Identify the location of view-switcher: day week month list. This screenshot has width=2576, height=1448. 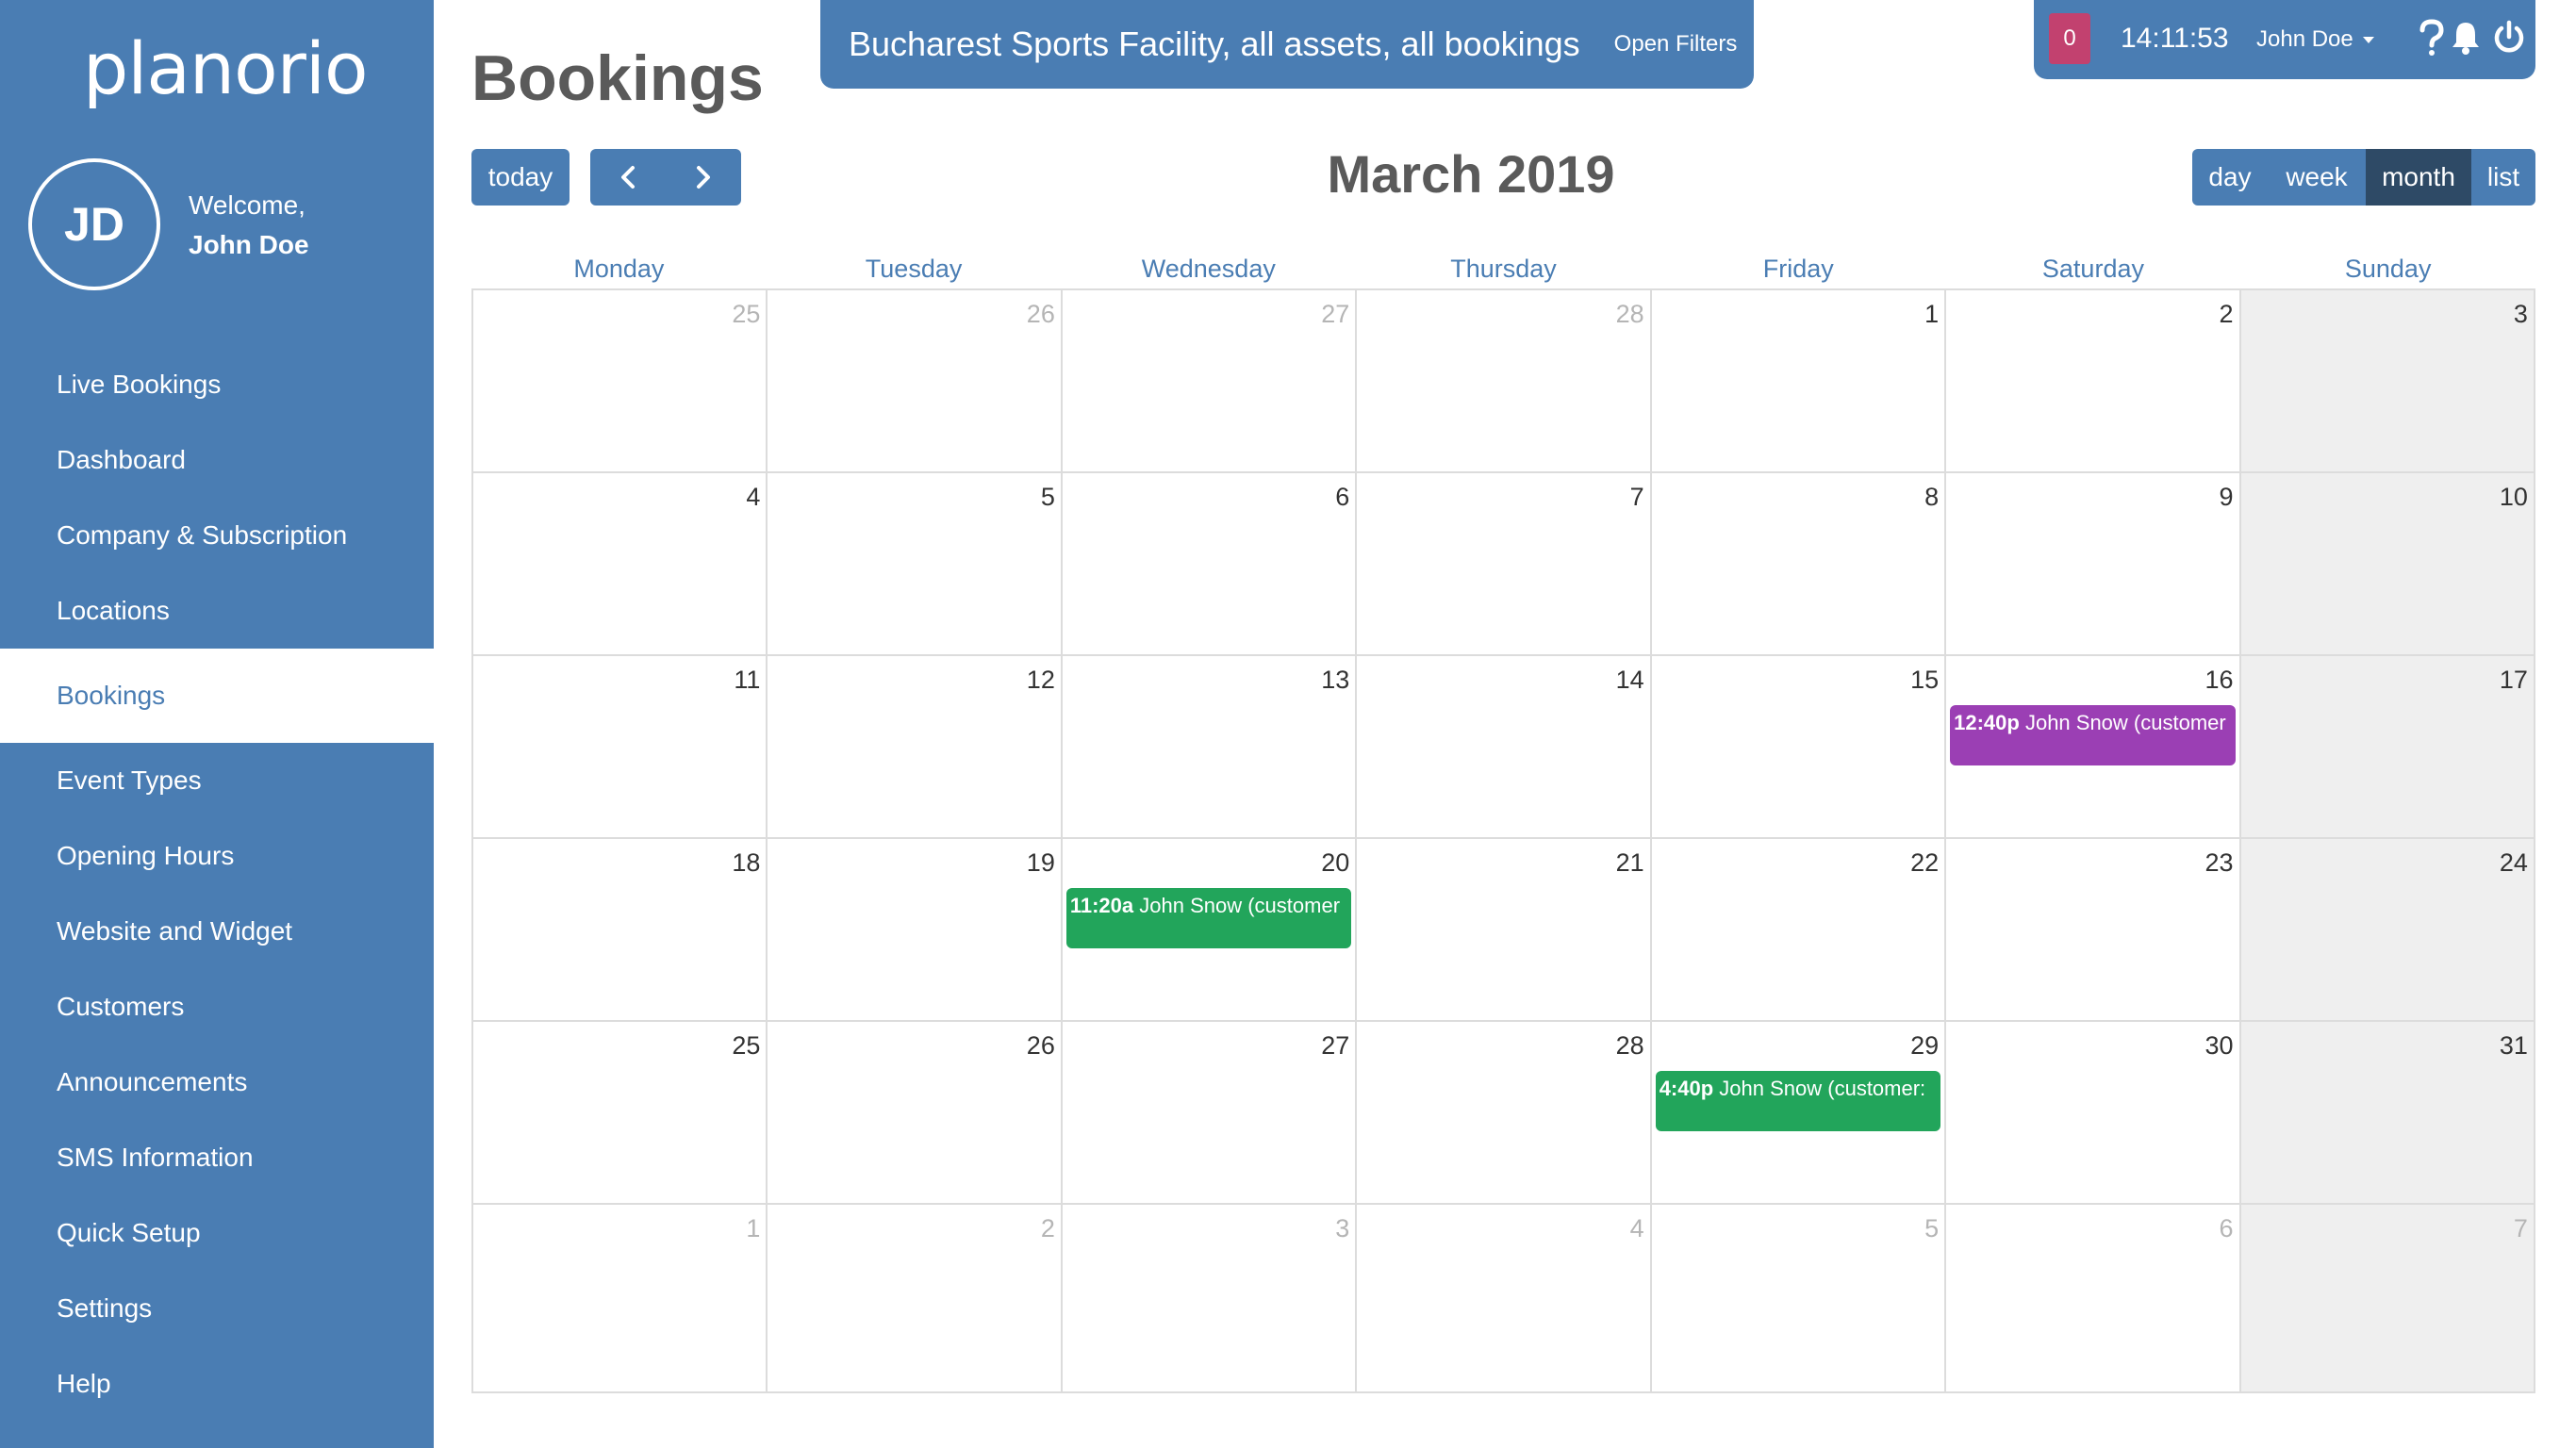
(2363, 177).